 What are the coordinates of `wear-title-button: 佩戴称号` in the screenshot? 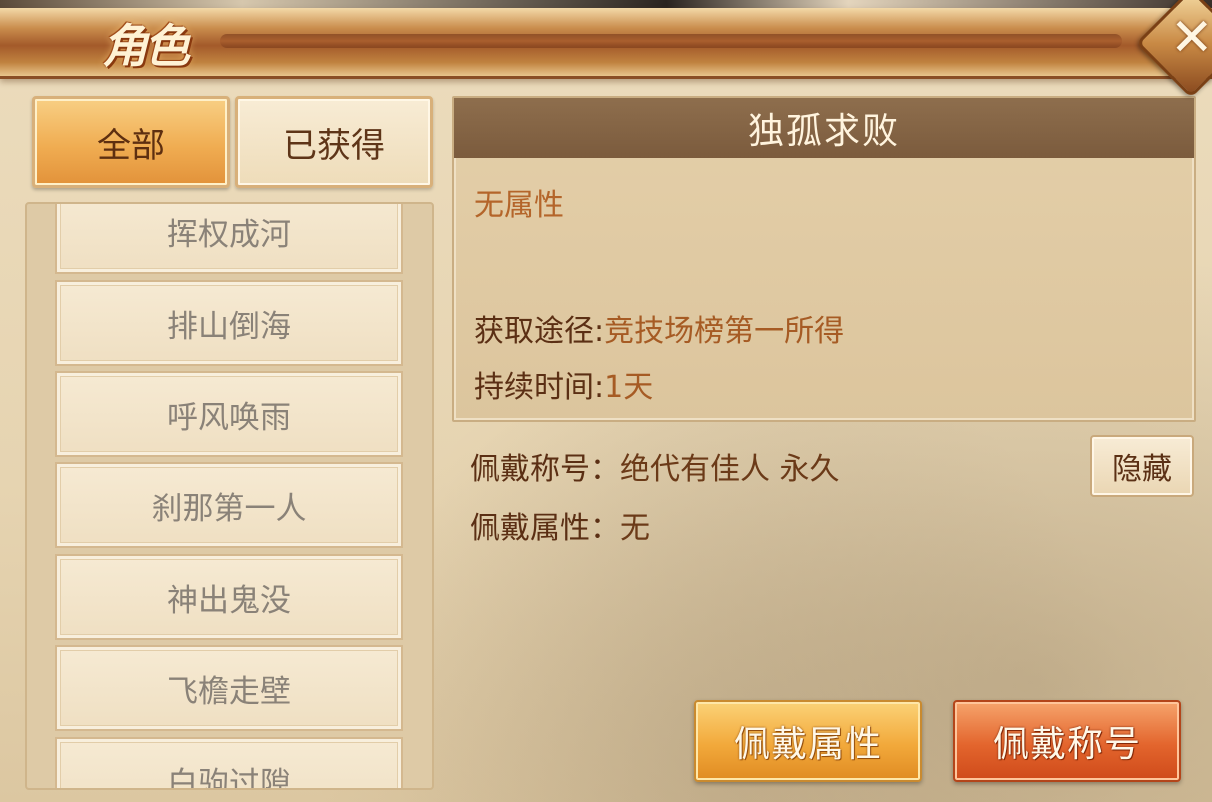 It's located at (1067, 741).